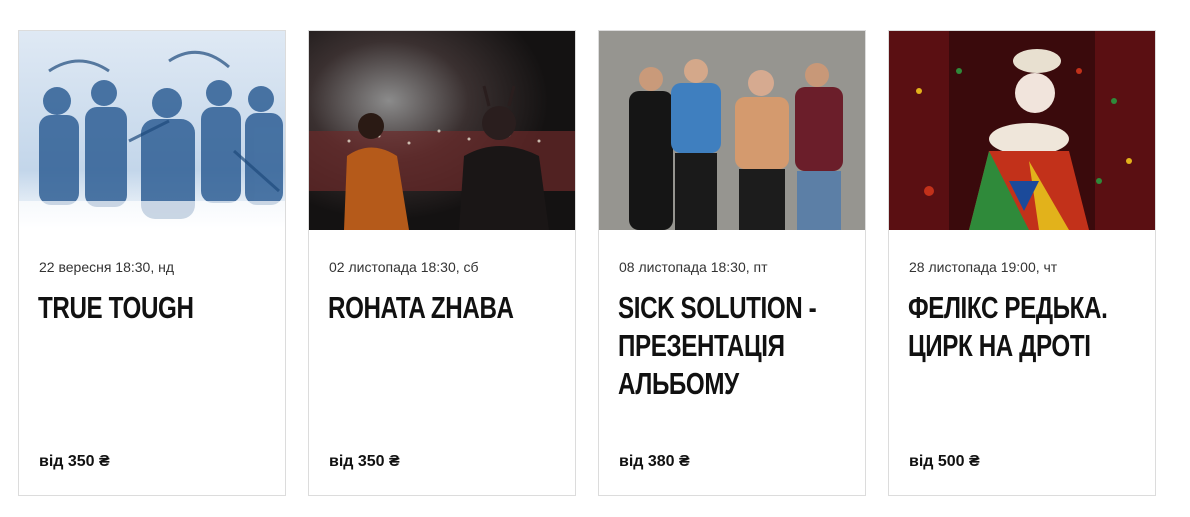 This screenshot has width=1190, height=517. Describe the element at coordinates (107, 267) in the screenshot. I see `event-date: 22 вересня 18:30, нд` at that location.